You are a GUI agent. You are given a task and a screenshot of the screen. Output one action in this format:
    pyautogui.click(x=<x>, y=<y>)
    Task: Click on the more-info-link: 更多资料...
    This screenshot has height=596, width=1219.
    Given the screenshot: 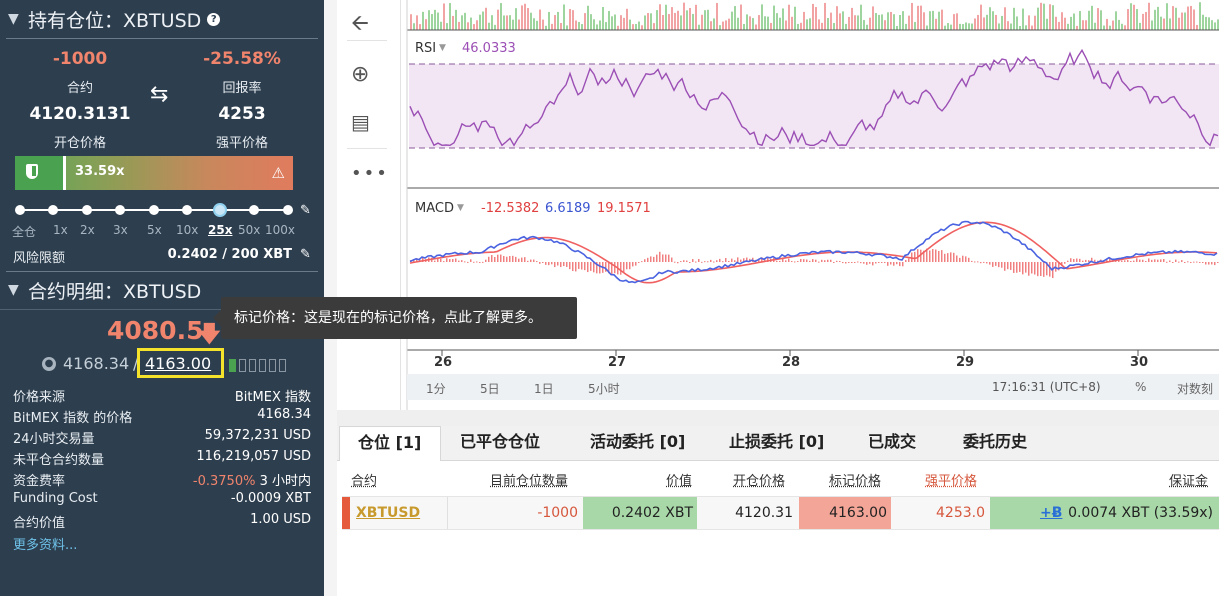 What is the action you would take?
    pyautogui.click(x=45, y=543)
    